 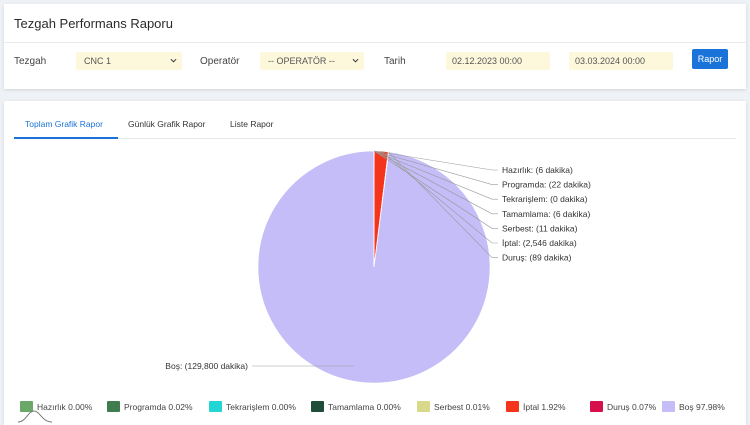 What do you see at coordinates (158, 407) in the screenshot?
I see `legend-label: Programda 0.02%` at bounding box center [158, 407].